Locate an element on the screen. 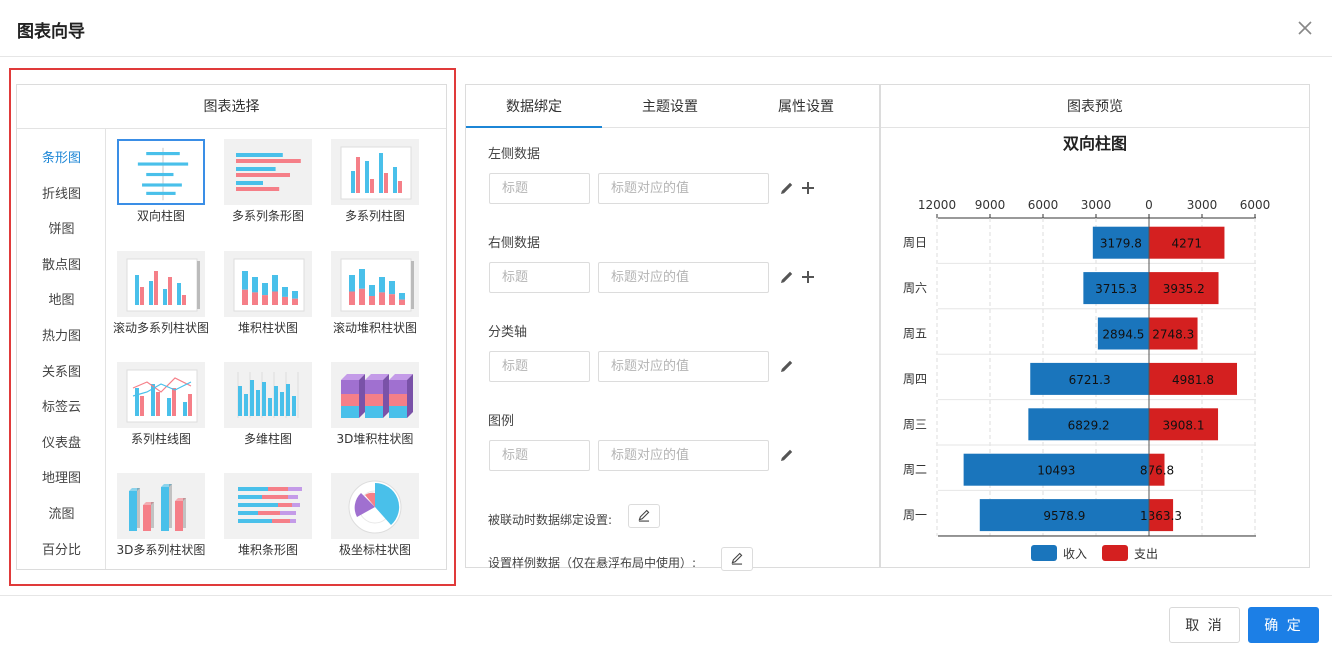 This screenshot has width=1332, height=648. binding-section-label: 右侧数据 is located at coordinates (514, 243).